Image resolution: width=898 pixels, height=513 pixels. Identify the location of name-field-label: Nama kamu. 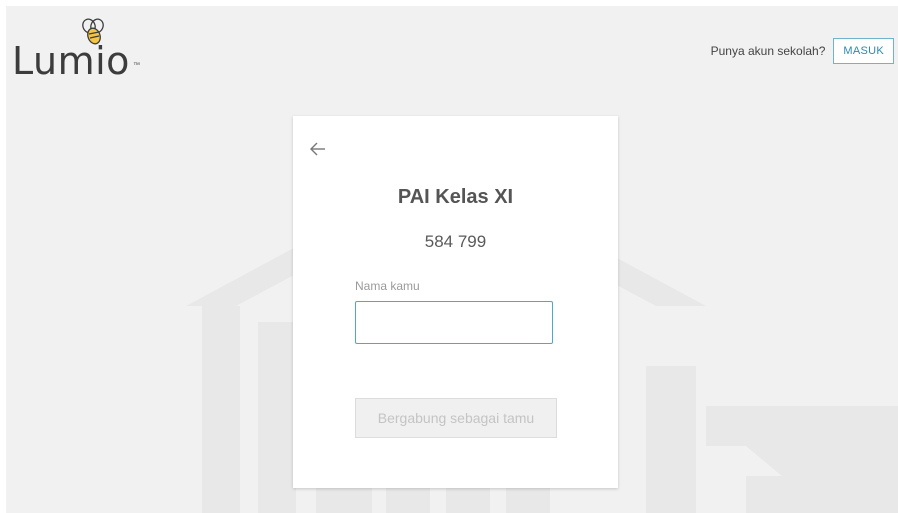
(387, 286).